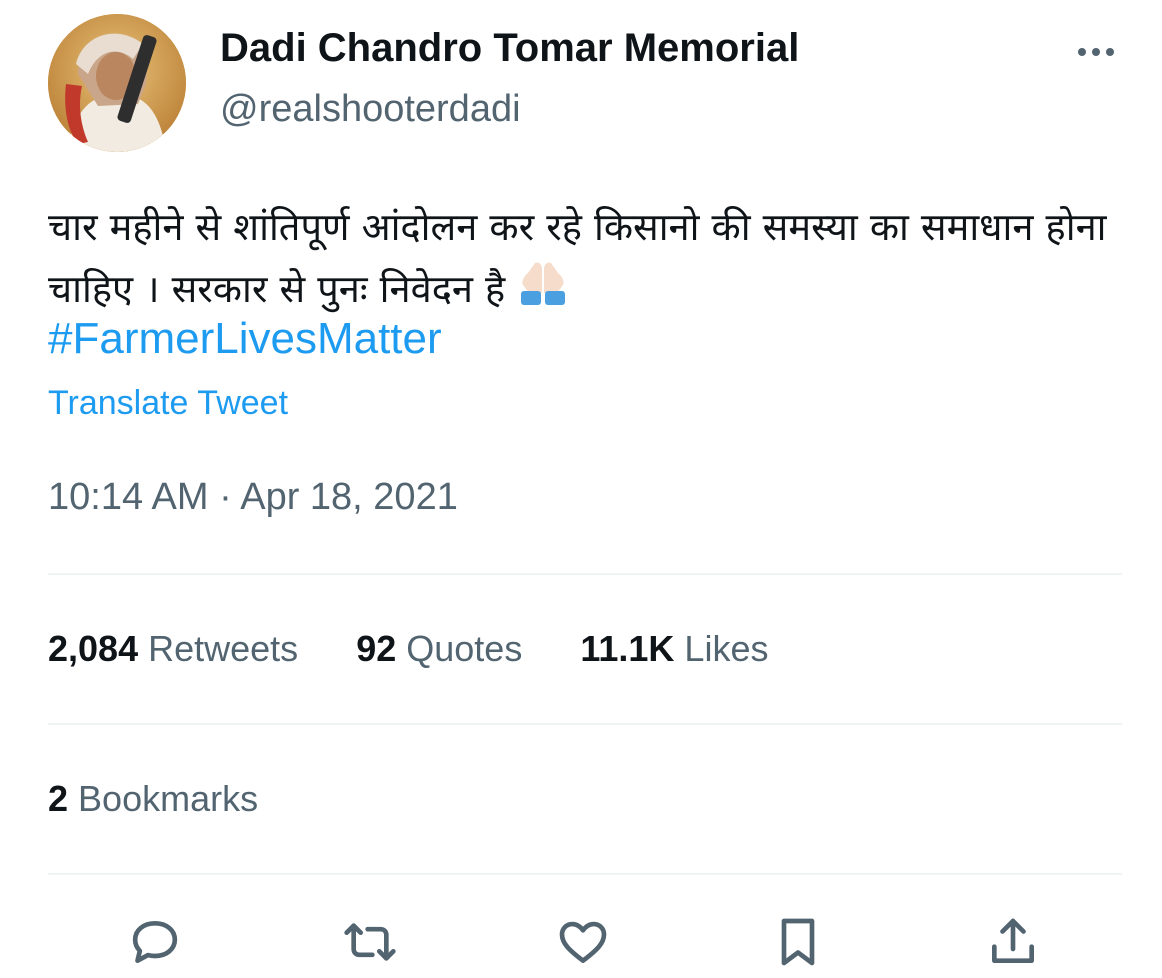  Describe the element at coordinates (627, 648) in the screenshot. I see `likes-count: 11.1K` at that location.